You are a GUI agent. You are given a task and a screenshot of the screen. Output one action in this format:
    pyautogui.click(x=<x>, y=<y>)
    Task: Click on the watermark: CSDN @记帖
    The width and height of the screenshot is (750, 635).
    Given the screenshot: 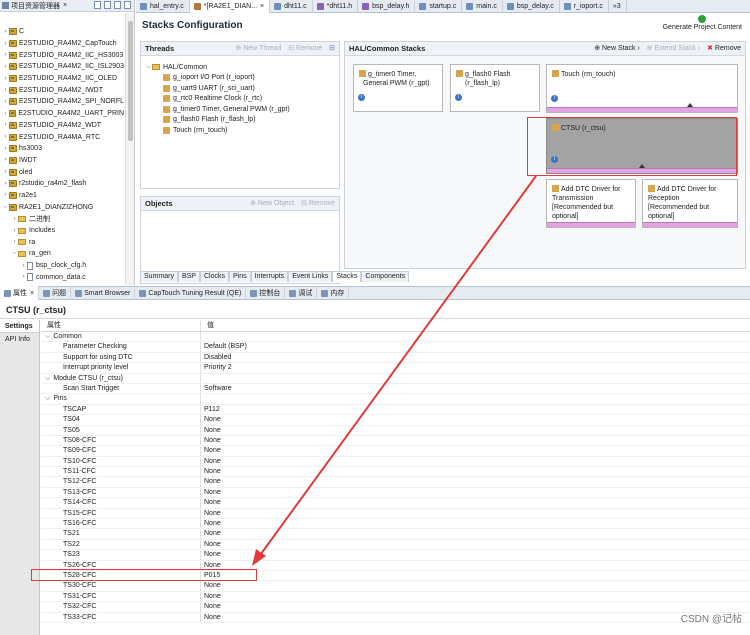 What is the action you would take?
    pyautogui.click(x=711, y=619)
    